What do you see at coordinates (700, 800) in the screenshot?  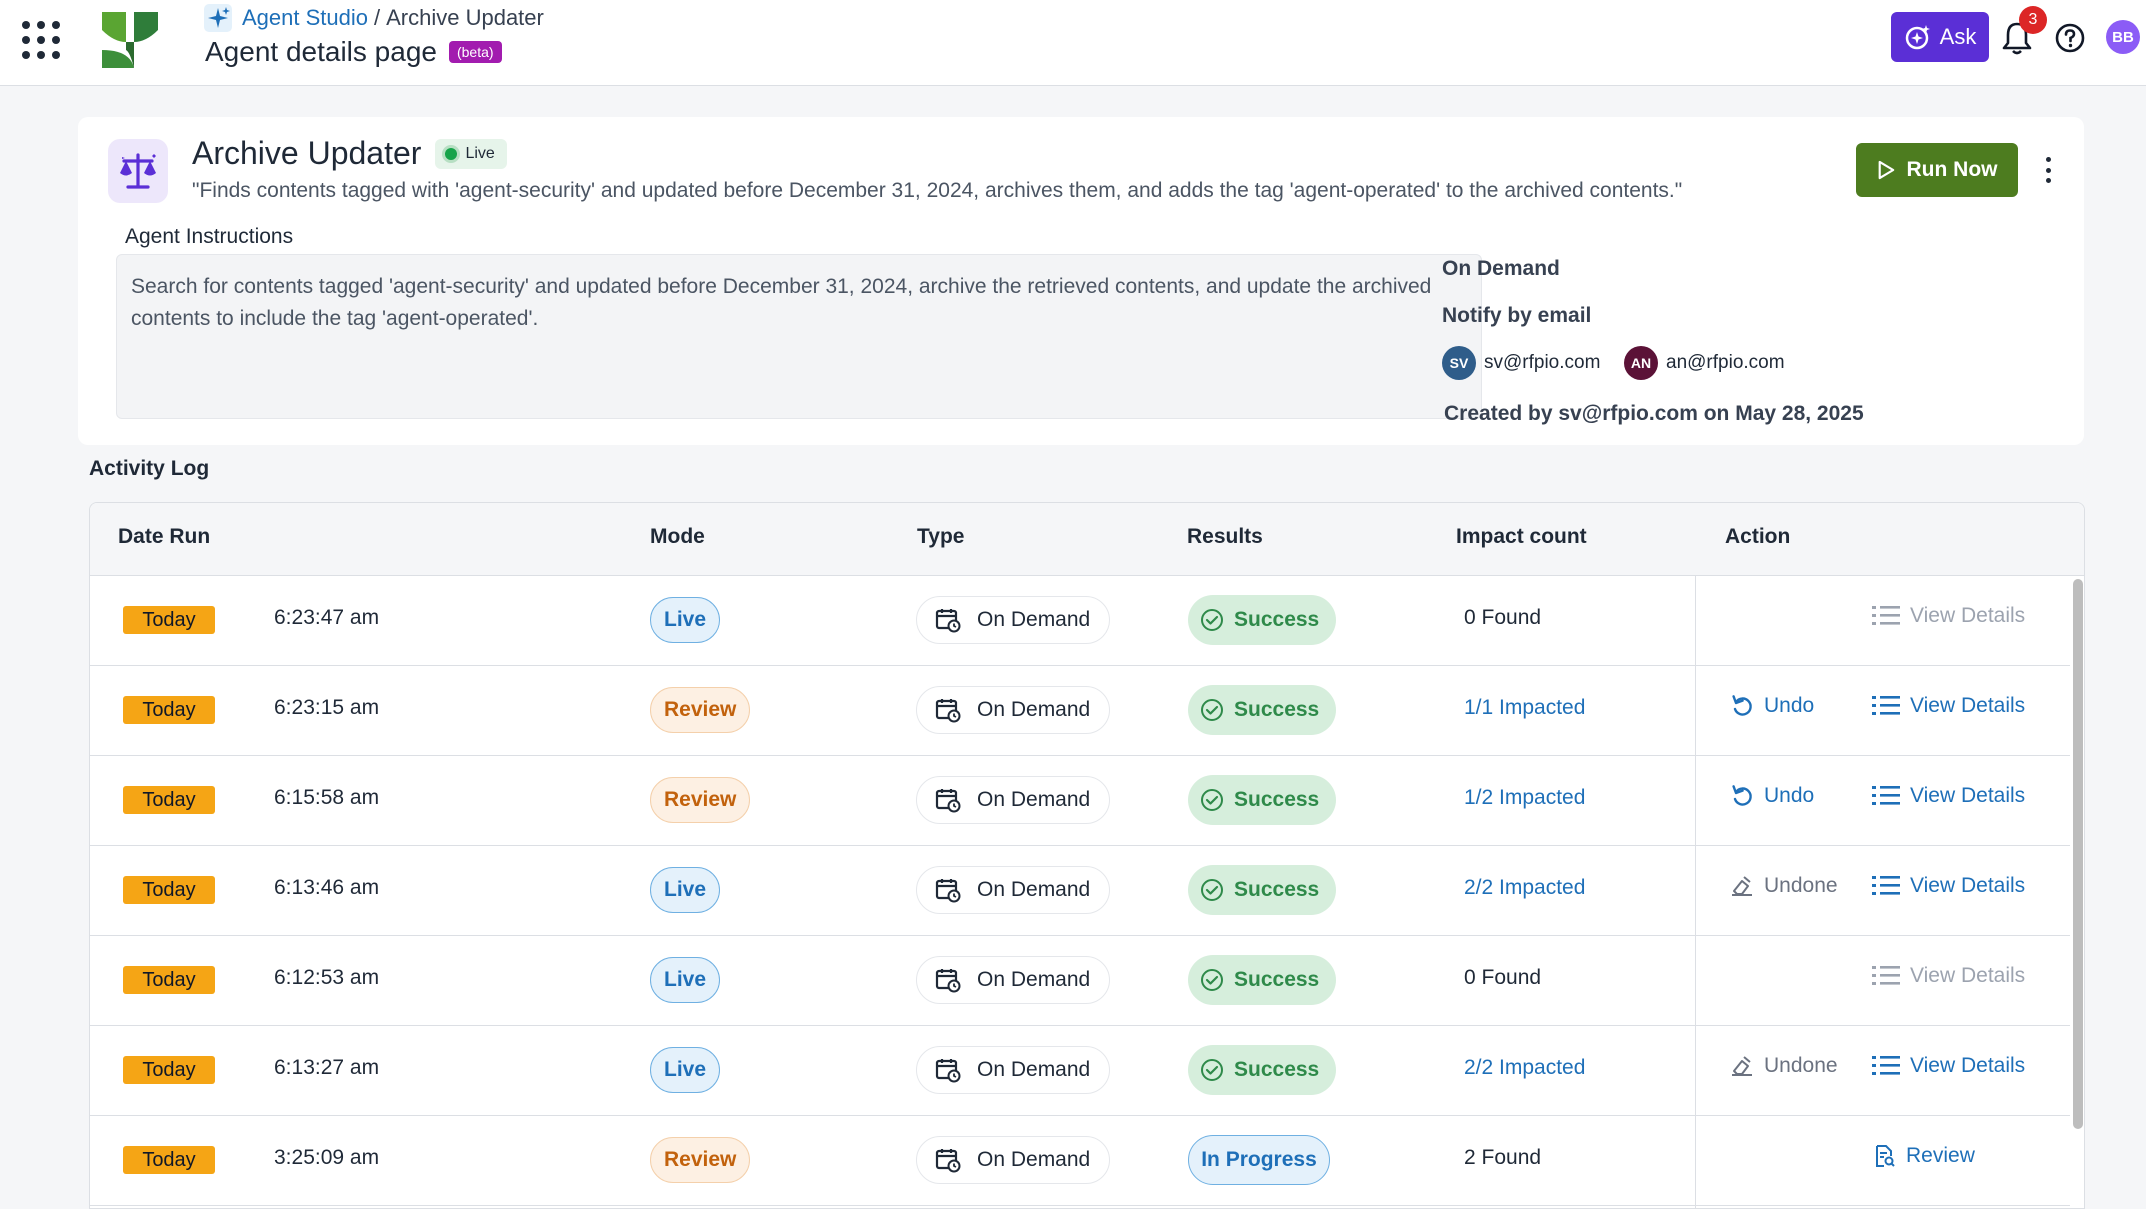 I see `mode-badge: Review` at bounding box center [700, 800].